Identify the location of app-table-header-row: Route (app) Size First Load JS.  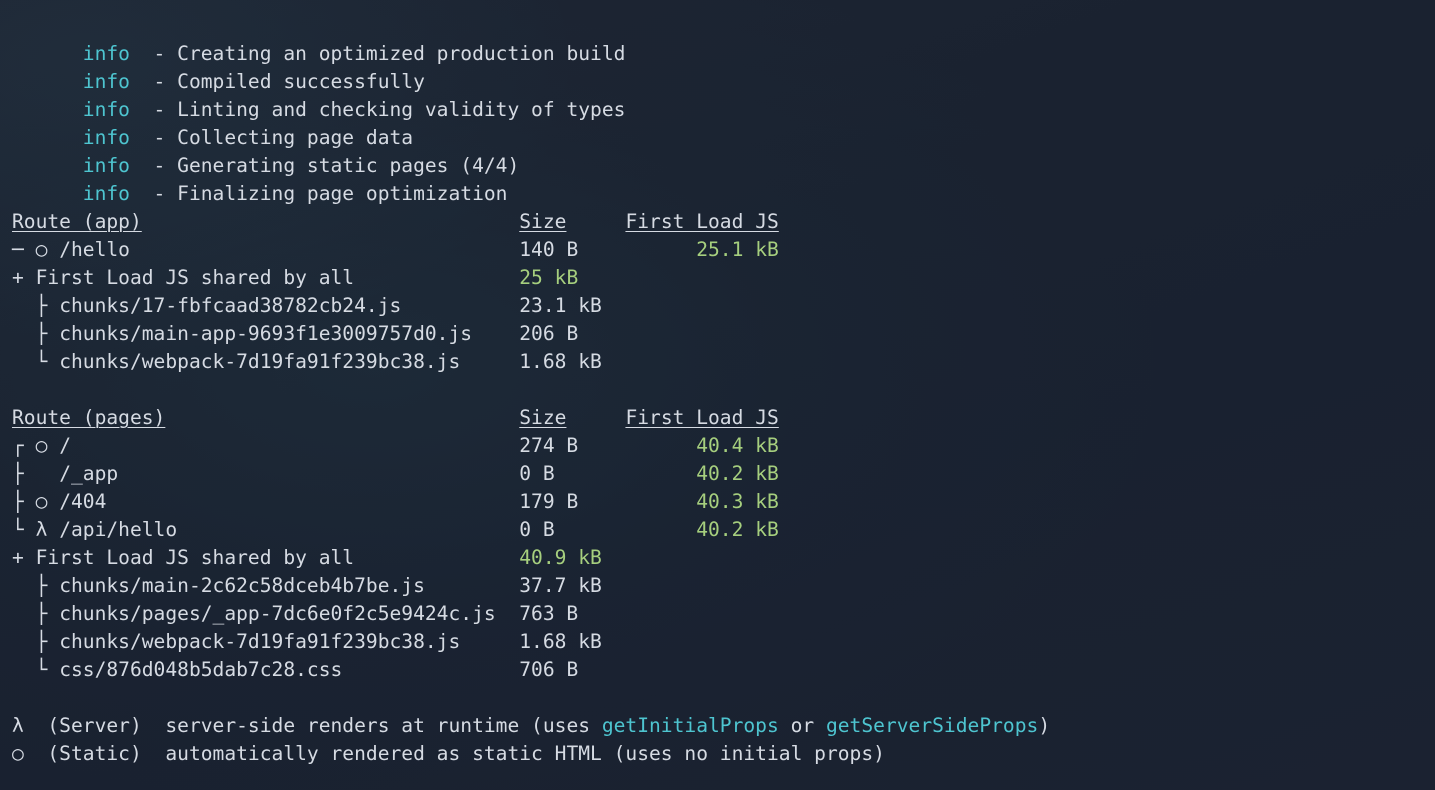
(723, 222).